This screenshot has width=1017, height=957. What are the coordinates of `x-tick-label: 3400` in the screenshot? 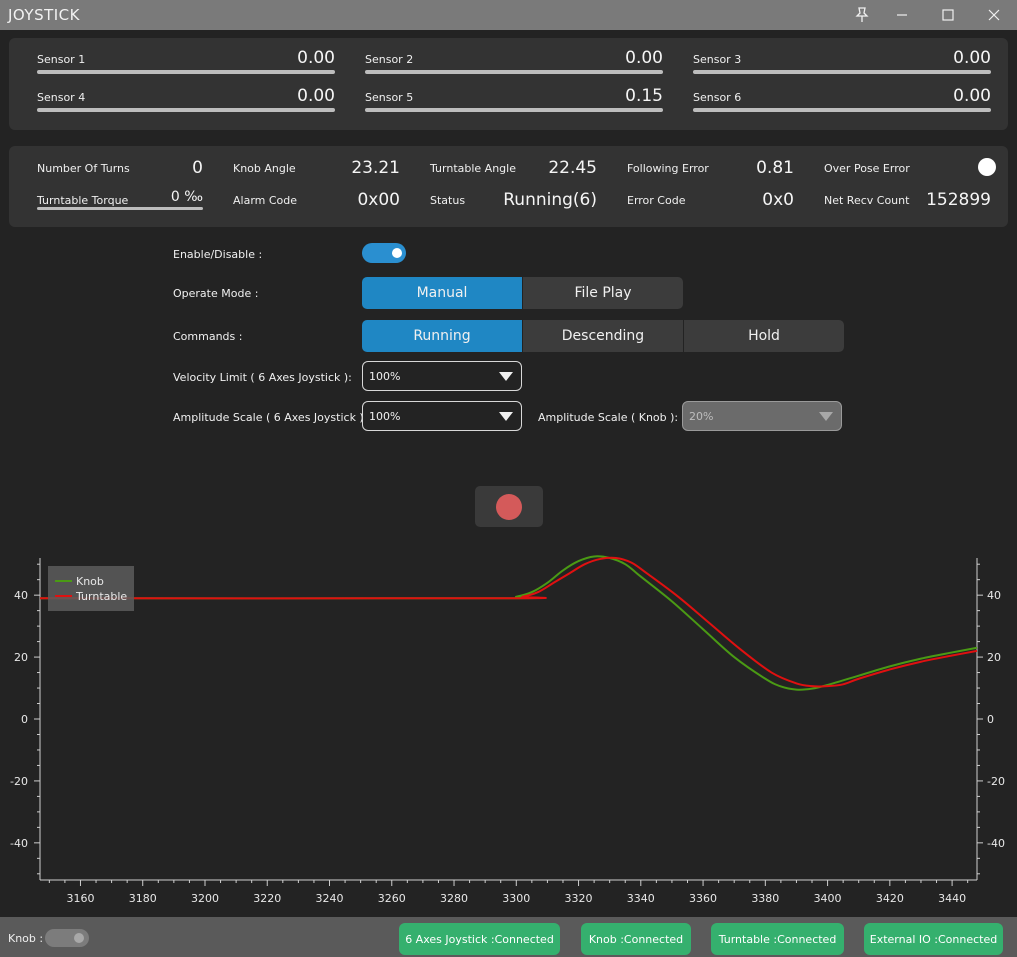 It's located at (828, 898).